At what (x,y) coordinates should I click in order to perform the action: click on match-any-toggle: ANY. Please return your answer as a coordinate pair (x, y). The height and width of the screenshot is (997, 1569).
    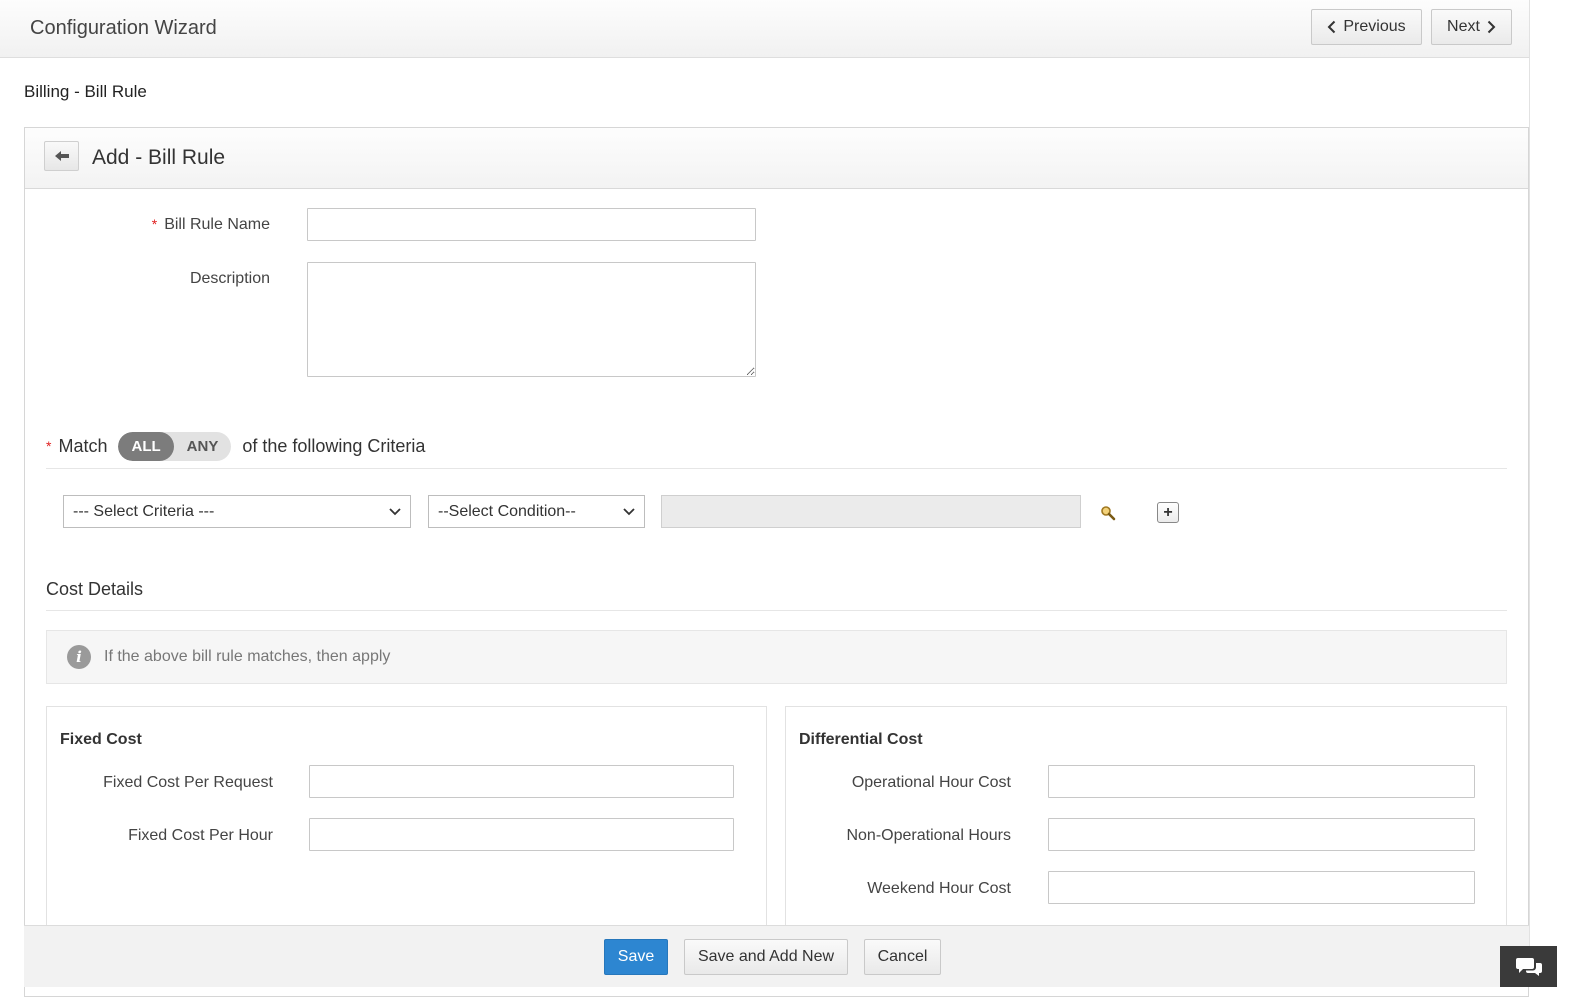
    Looking at the image, I should click on (203, 446).